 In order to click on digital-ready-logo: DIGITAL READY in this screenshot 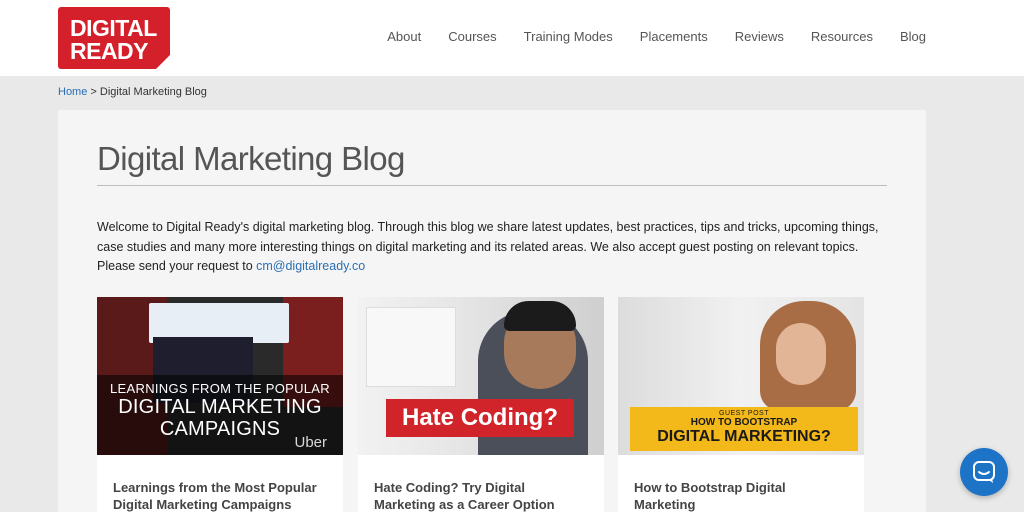, I will do `click(114, 38)`.